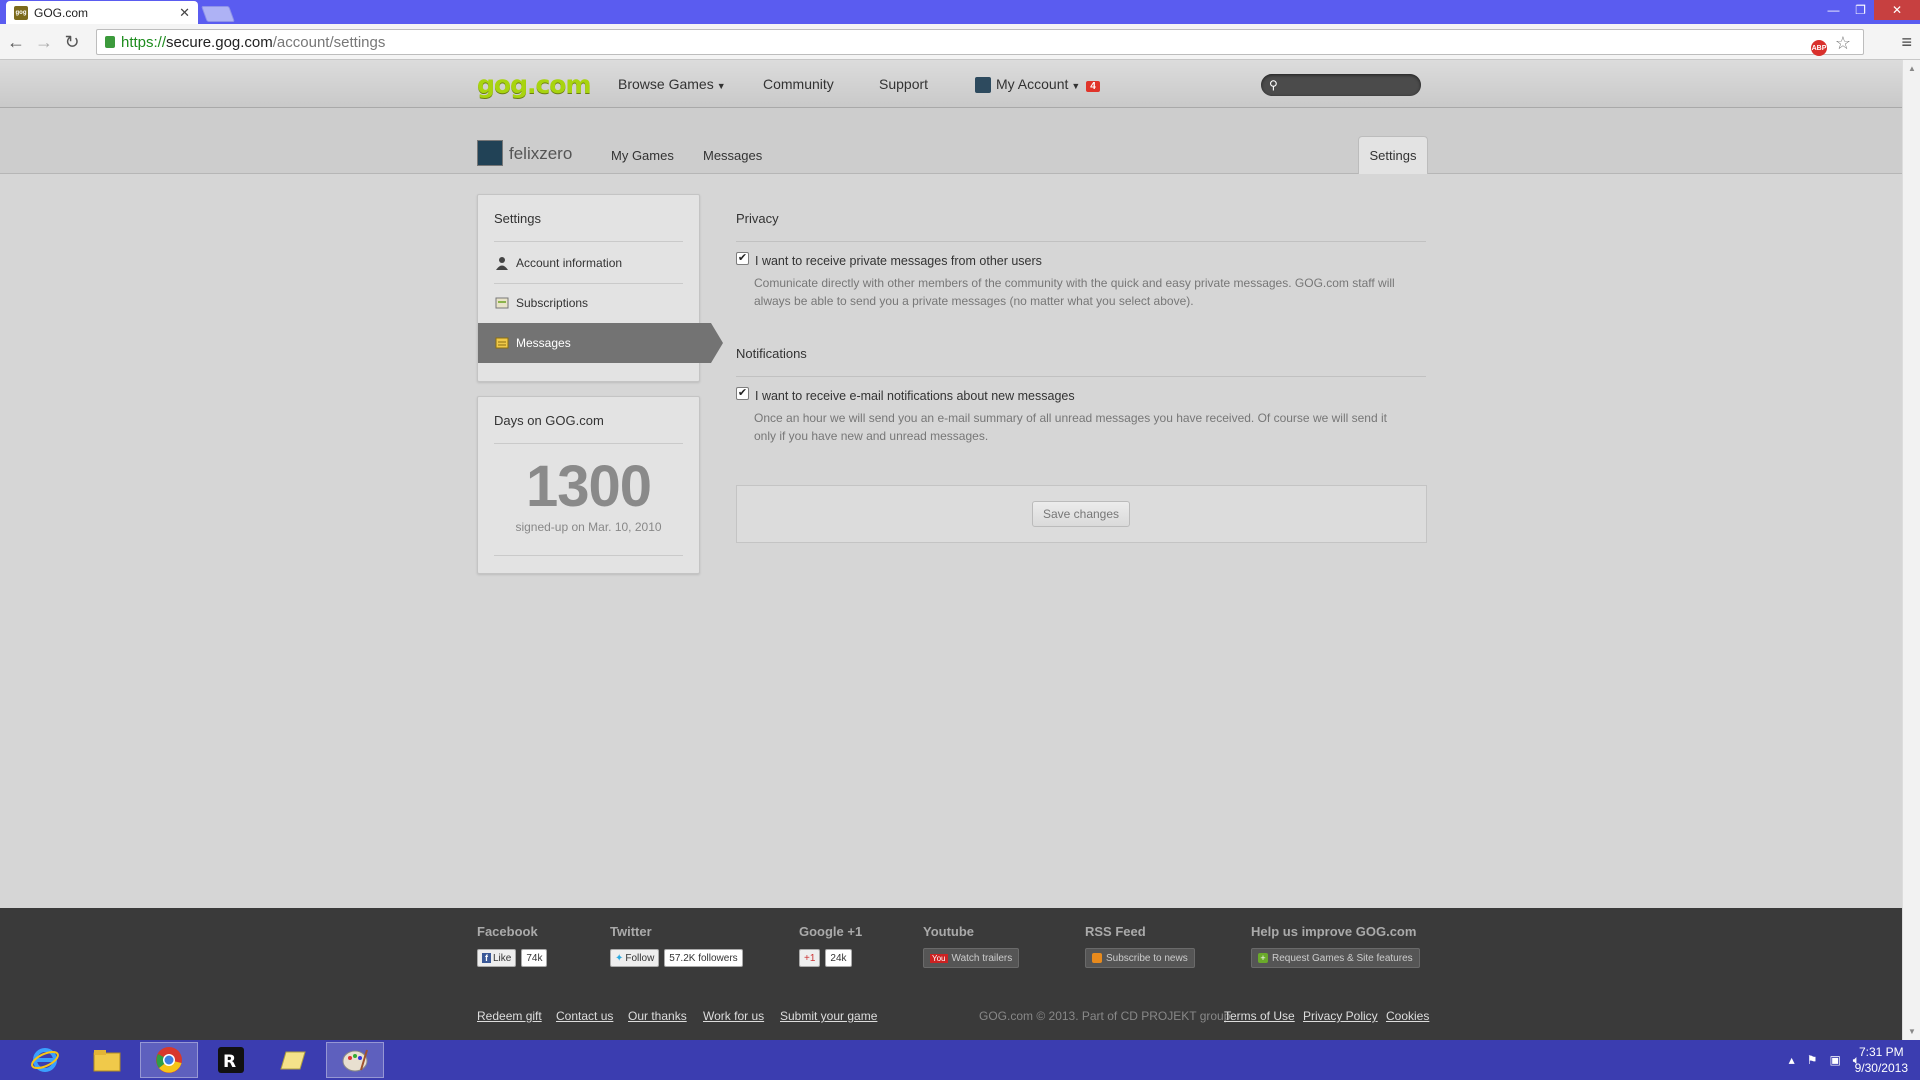 The image size is (1920, 1080). What do you see at coordinates (757, 218) in the screenshot?
I see `privacy-title: Privacy` at bounding box center [757, 218].